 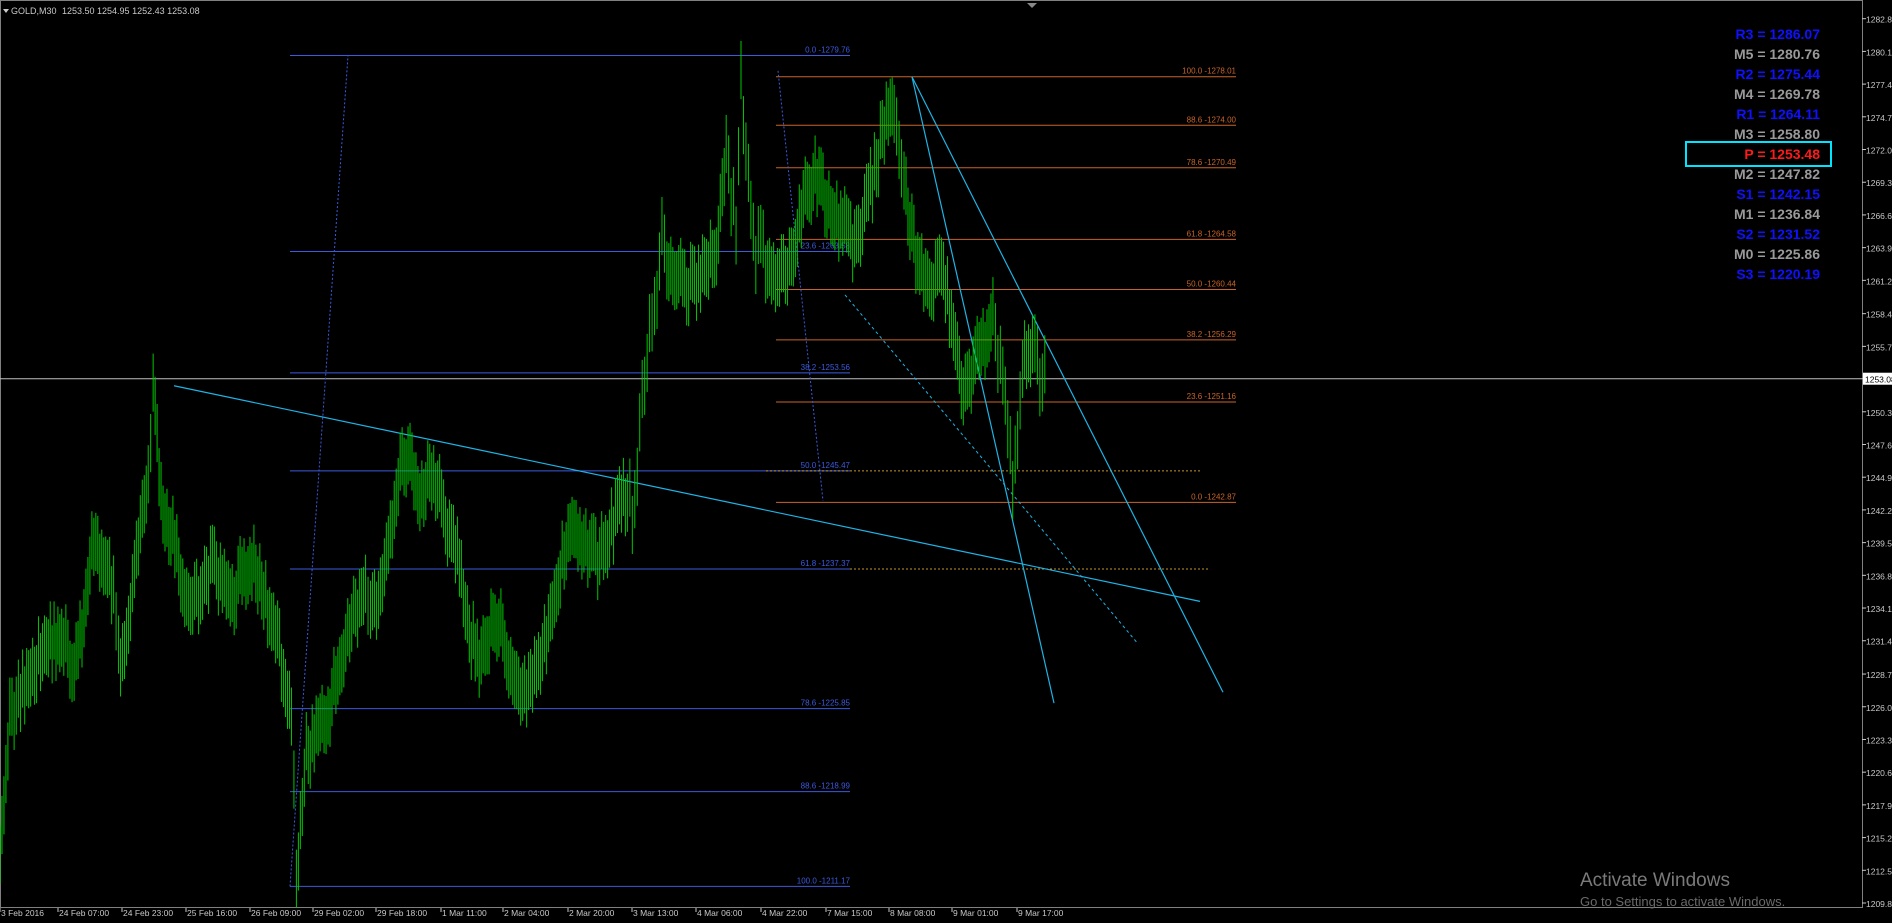 What do you see at coordinates (1879, 445) in the screenshot?
I see `y-tick-label: 1247.65` at bounding box center [1879, 445].